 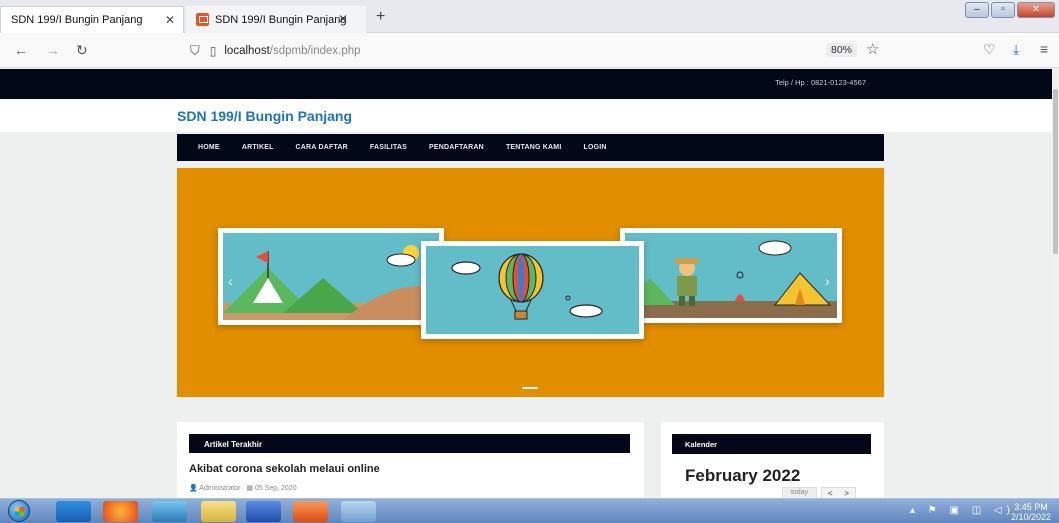 I want to click on back-icon: ←, so click(x=21, y=50).